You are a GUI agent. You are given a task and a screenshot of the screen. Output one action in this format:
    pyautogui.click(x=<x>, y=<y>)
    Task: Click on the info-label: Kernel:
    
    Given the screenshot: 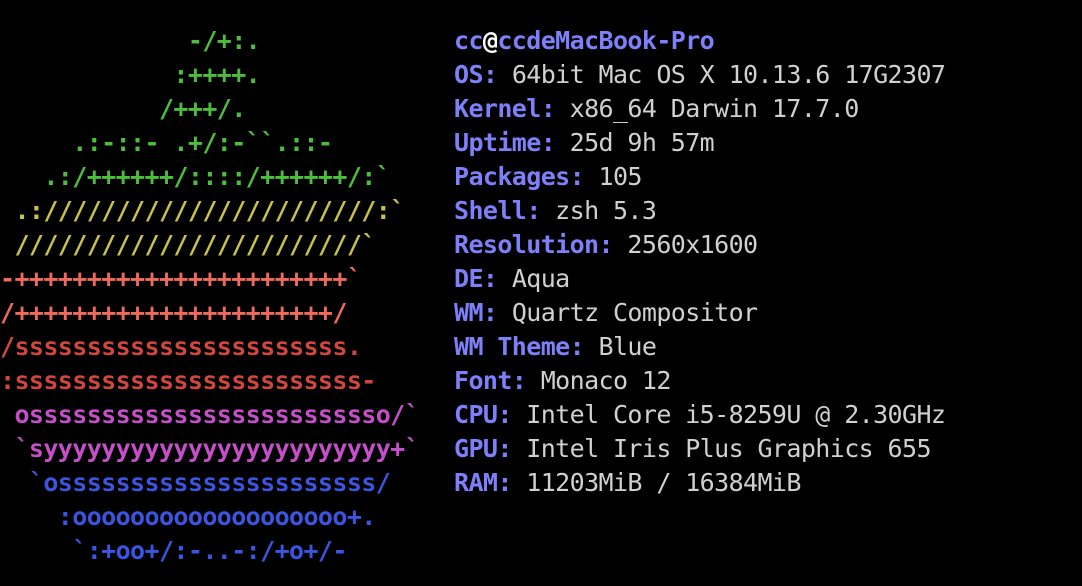 What is the action you would take?
    pyautogui.click(x=505, y=108)
    